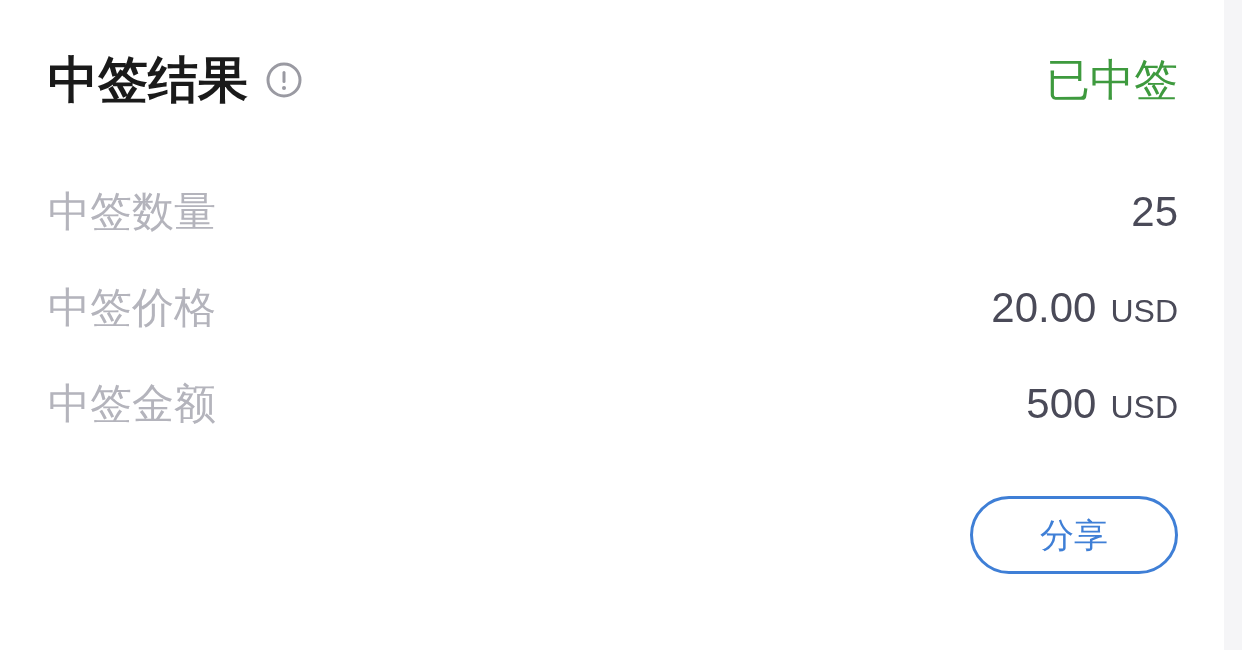 The height and width of the screenshot is (650, 1242). What do you see at coordinates (132, 212) in the screenshot?
I see `row-label: 中签数量` at bounding box center [132, 212].